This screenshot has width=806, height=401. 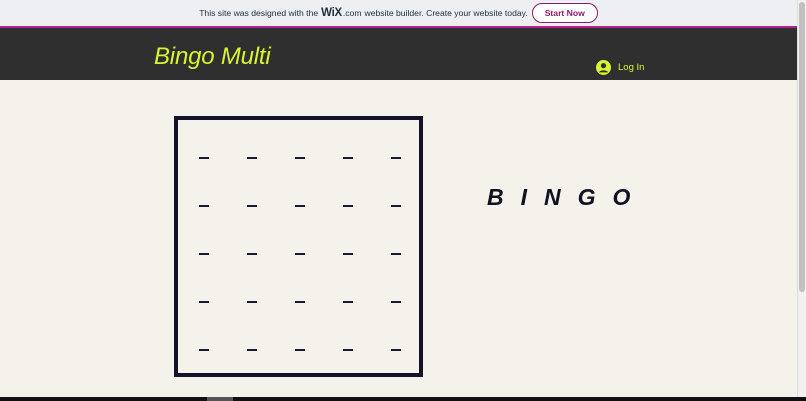 I want to click on vertical-scrollbar, so click(x=801, y=199).